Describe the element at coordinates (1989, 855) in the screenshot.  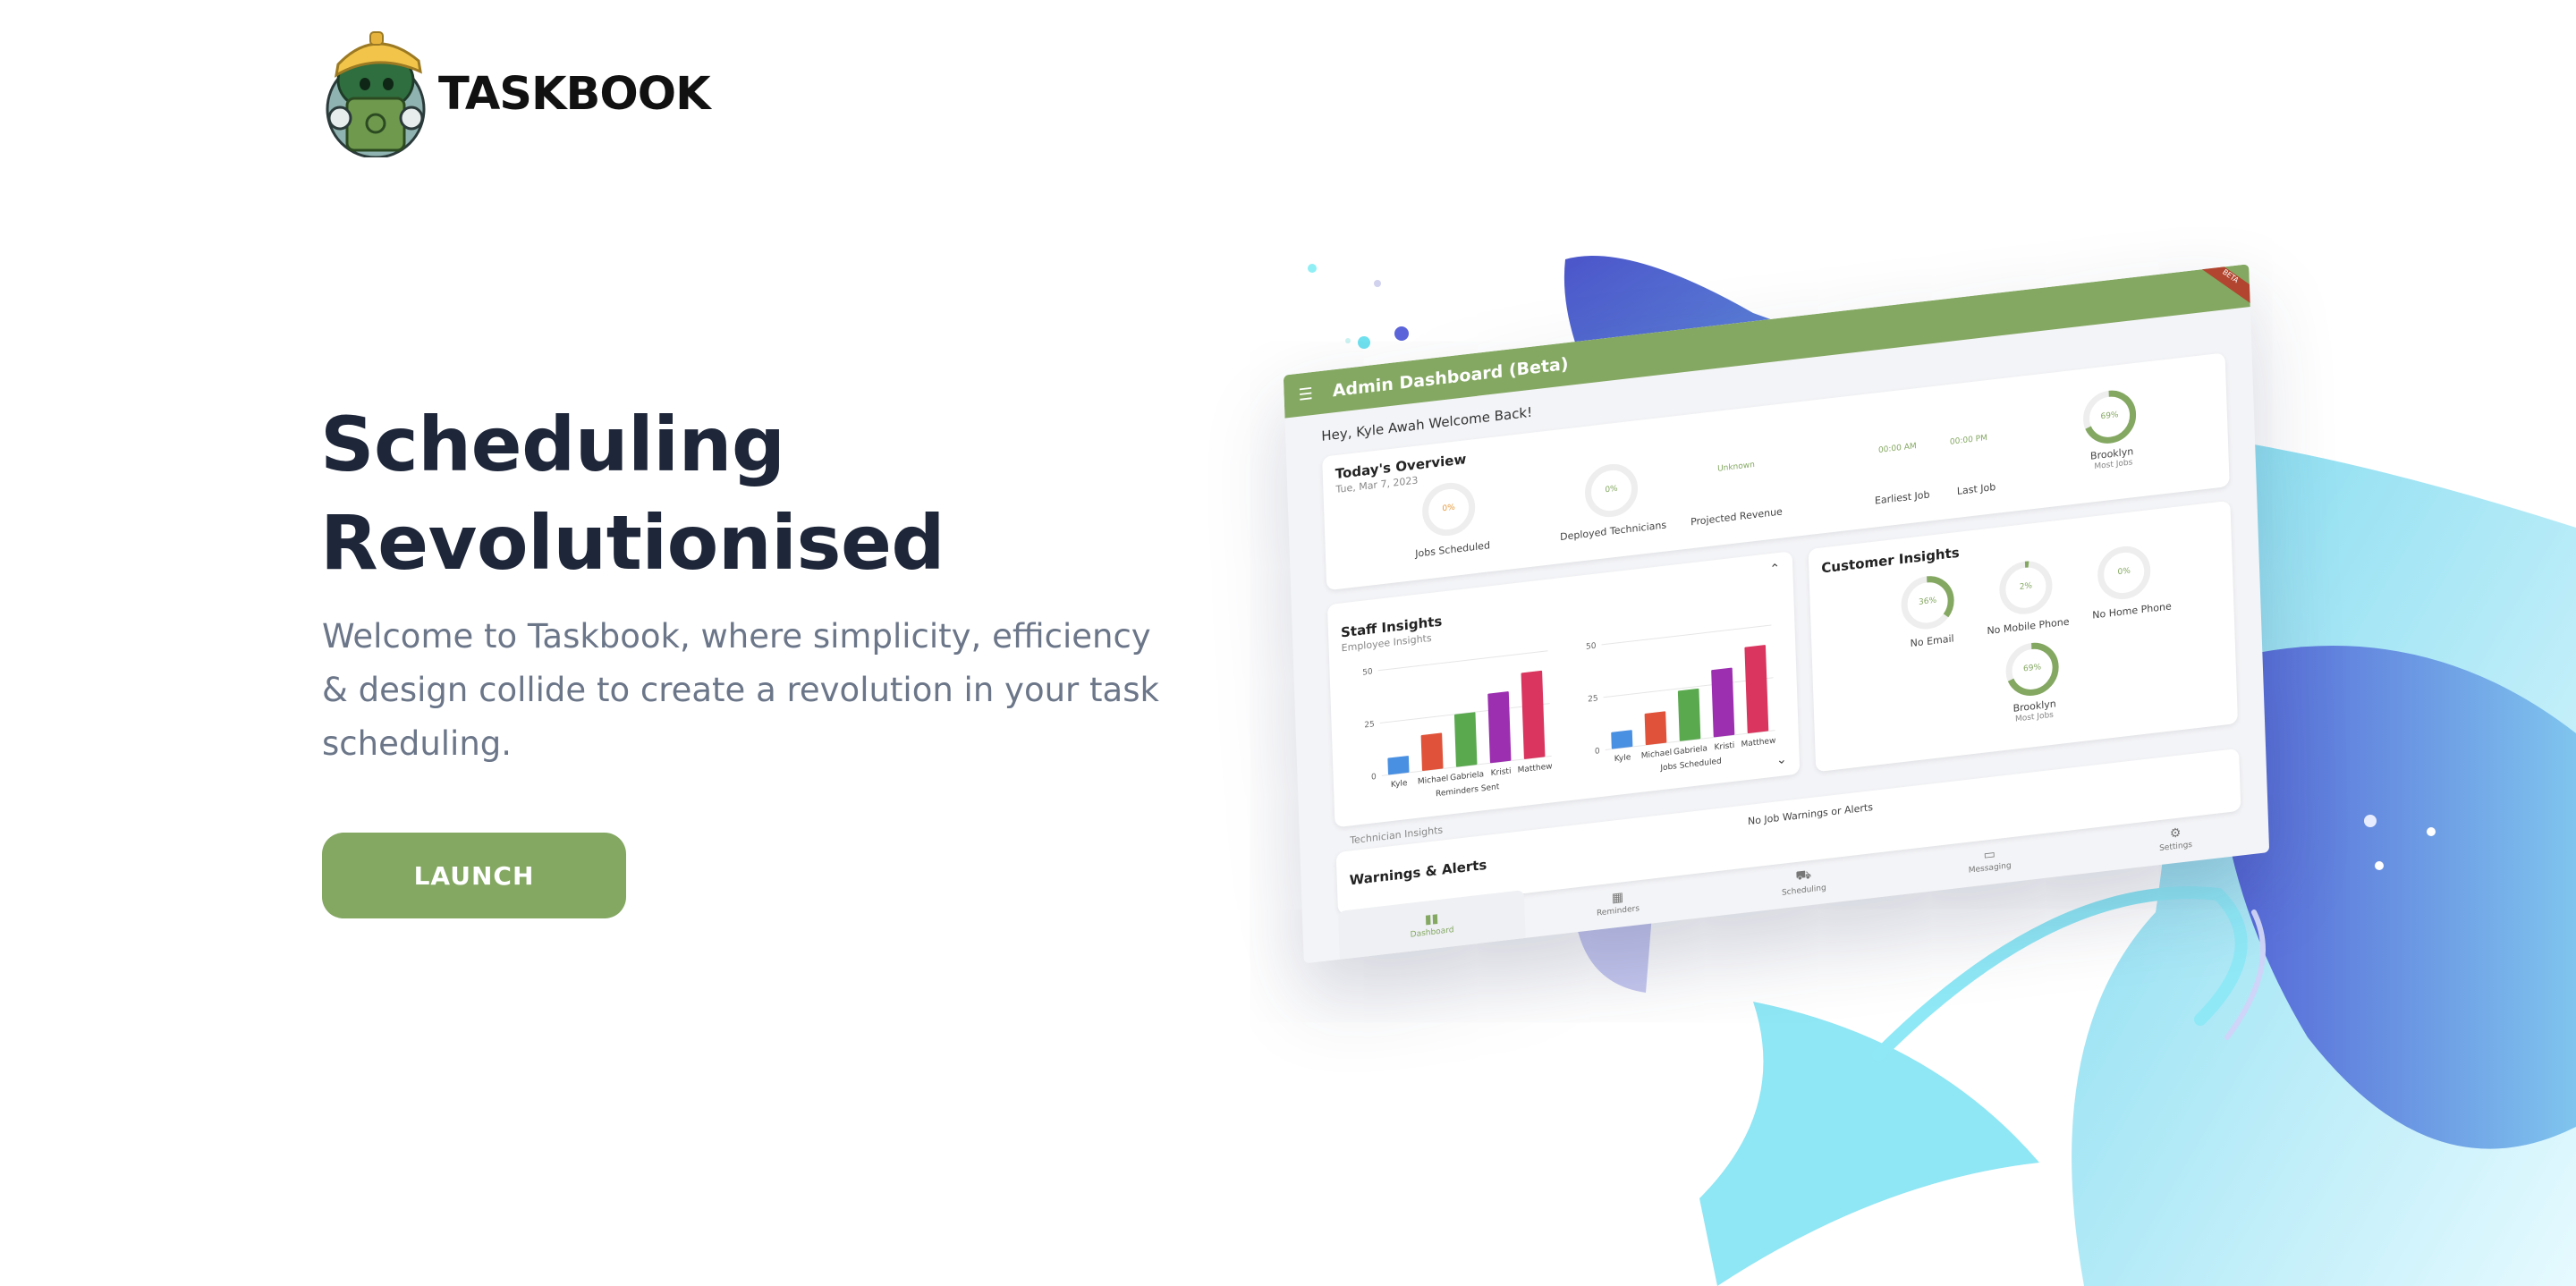
I see `chat-icon: ▭` at that location.